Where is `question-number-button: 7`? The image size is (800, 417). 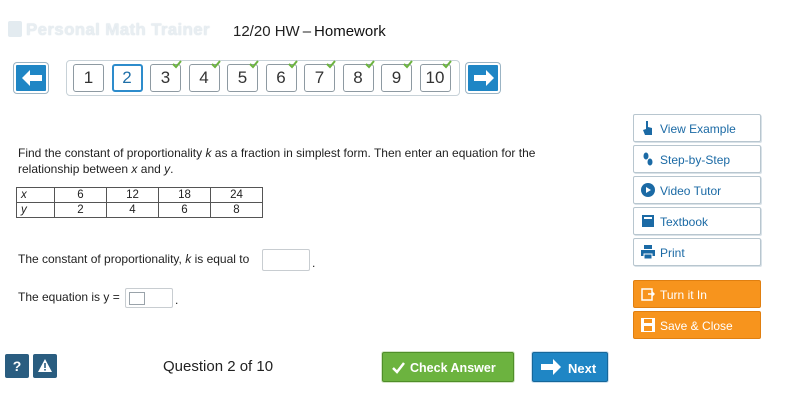
question-number-button: 7 is located at coordinates (320, 76).